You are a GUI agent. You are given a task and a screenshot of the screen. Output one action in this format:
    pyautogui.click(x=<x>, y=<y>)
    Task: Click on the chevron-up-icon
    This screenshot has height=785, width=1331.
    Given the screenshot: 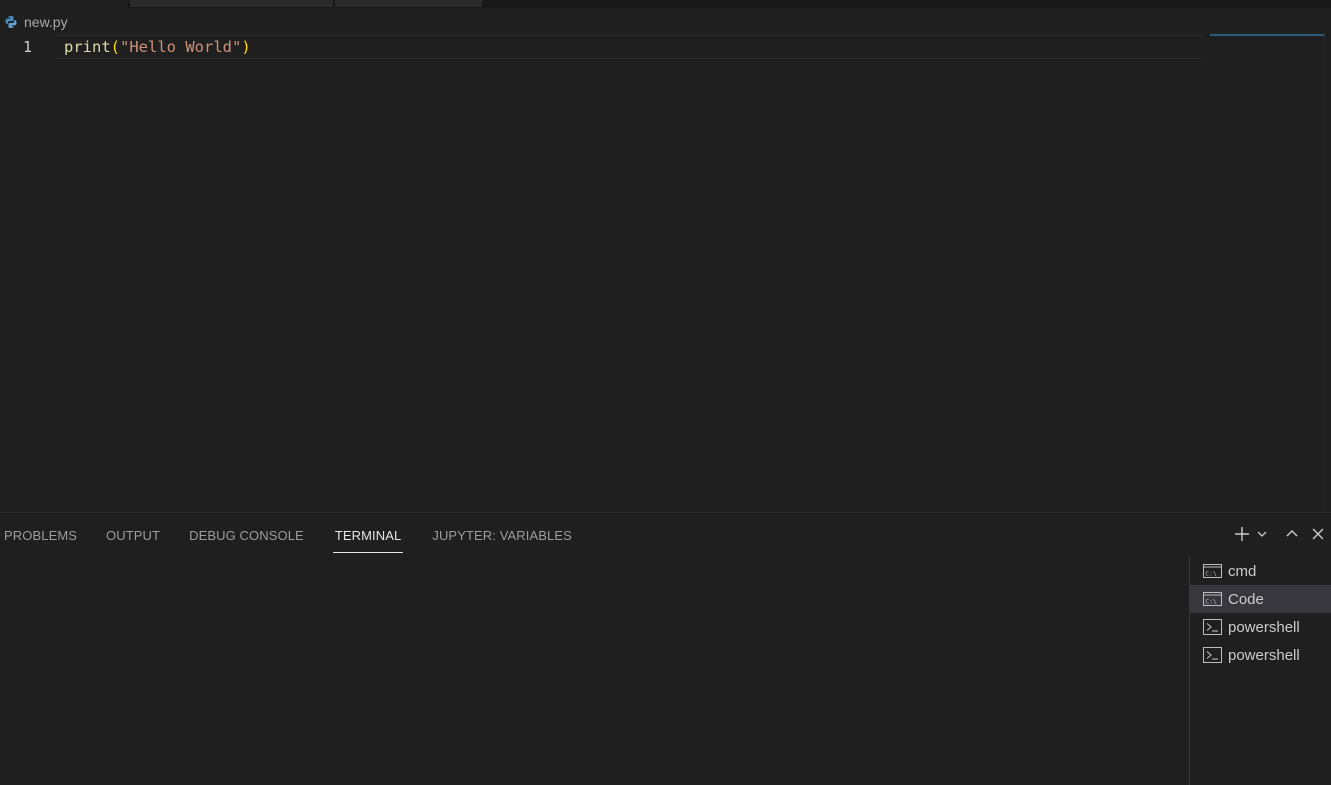 What is the action you would take?
    pyautogui.click(x=1292, y=536)
    